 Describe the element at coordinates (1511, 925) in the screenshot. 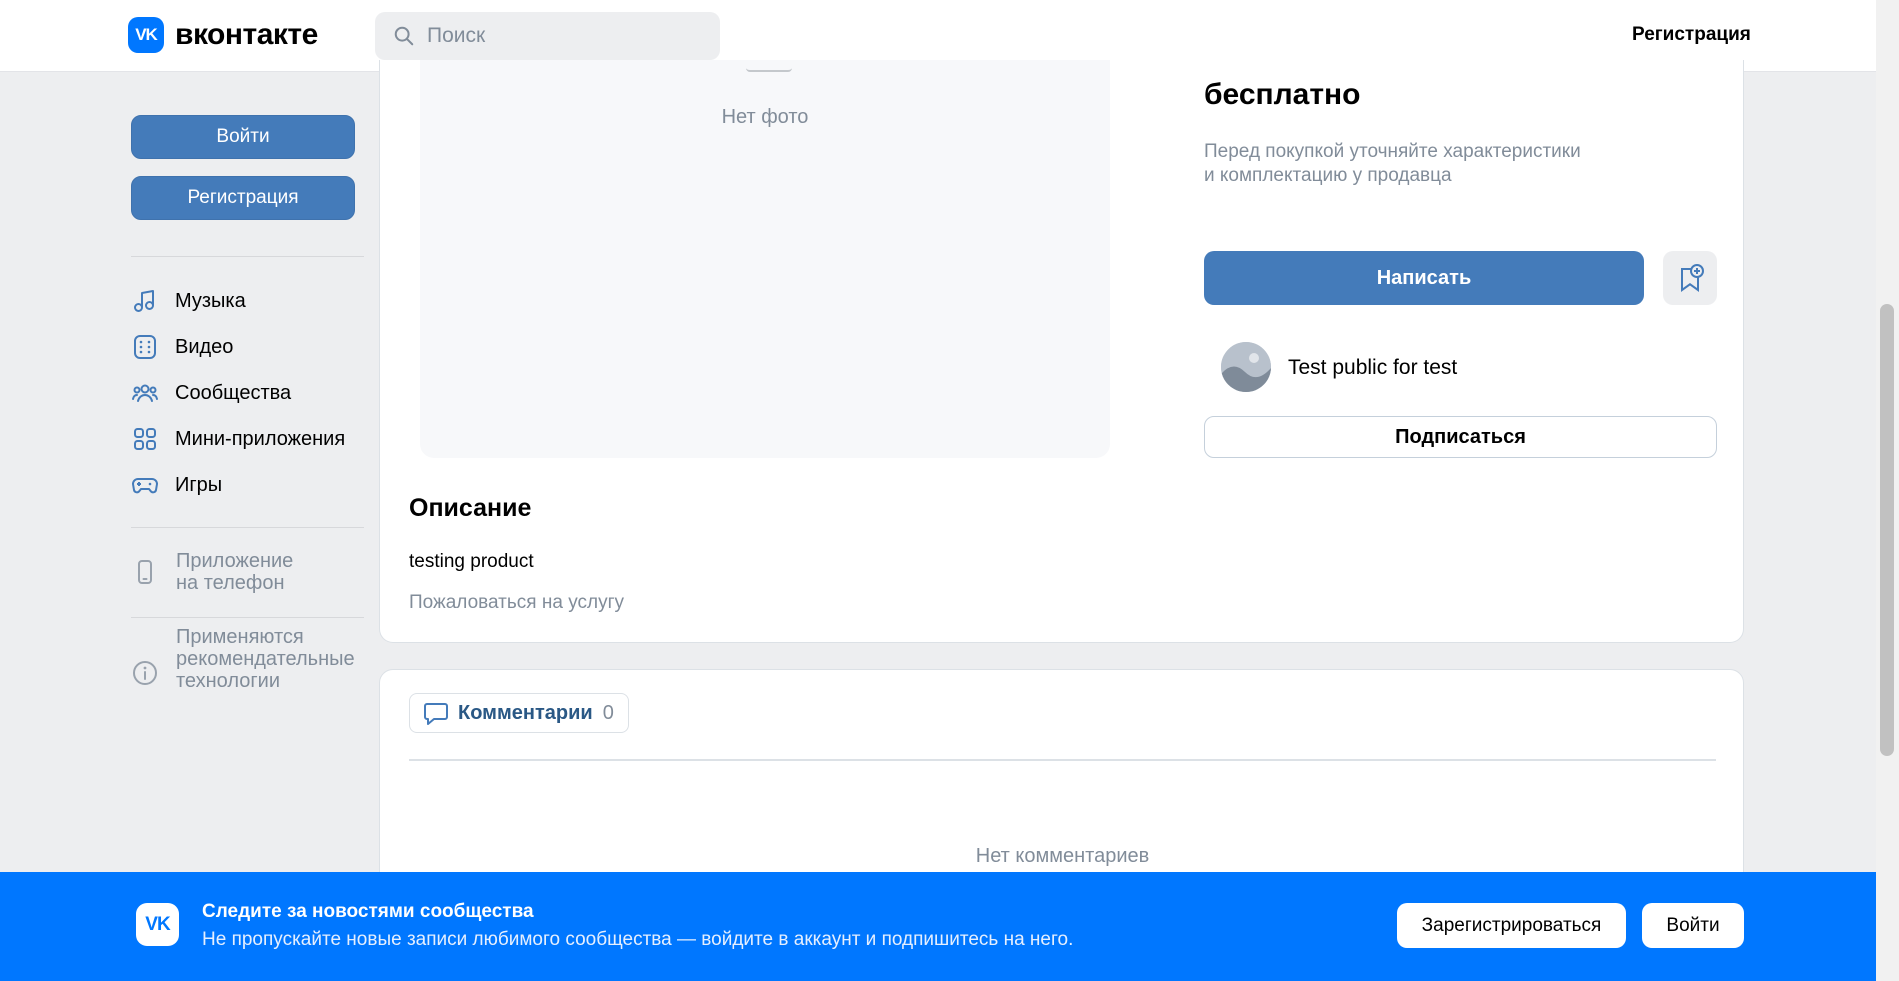

I see `banner-register-button: Зарегистрироваться` at that location.